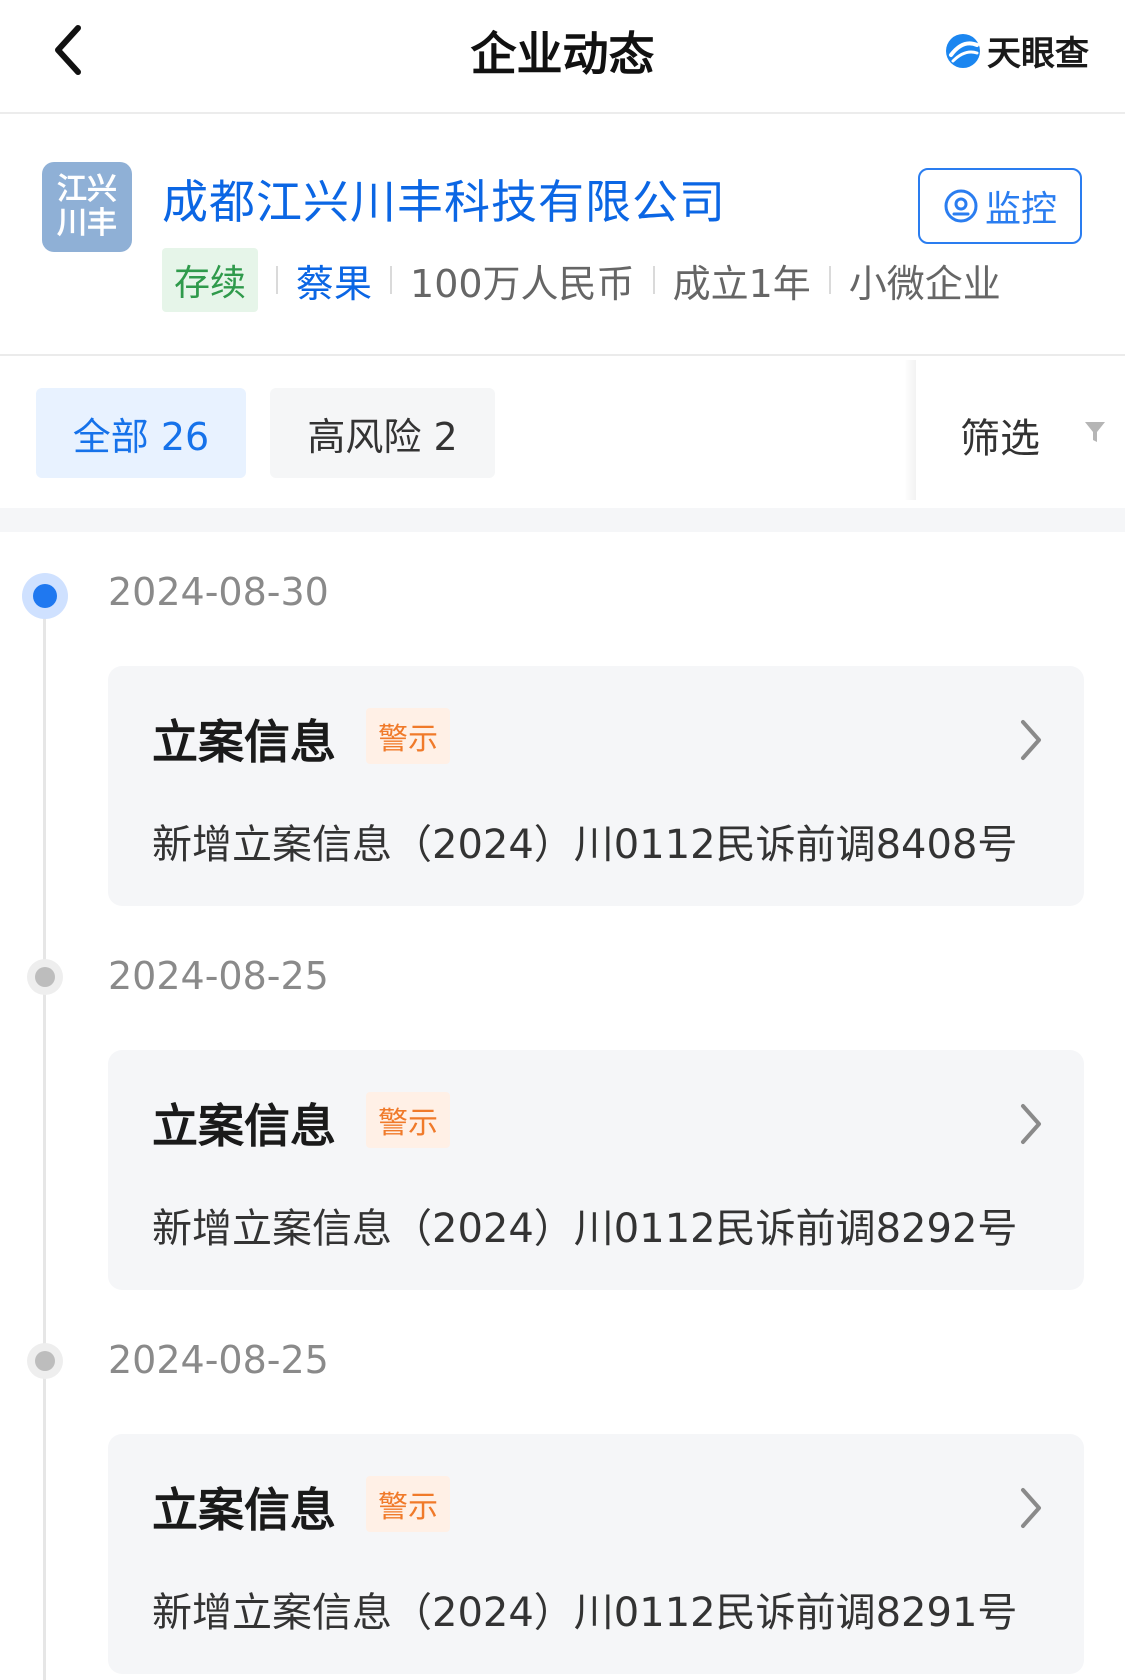  What do you see at coordinates (210, 280) in the screenshot?
I see `status-badge: 存续` at bounding box center [210, 280].